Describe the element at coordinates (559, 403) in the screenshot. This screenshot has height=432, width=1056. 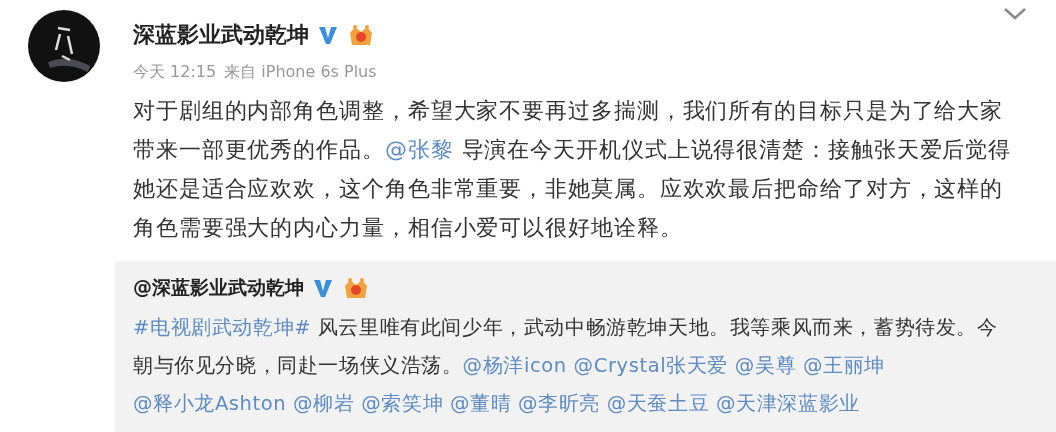
I see `mention-link: @李昕亮` at that location.